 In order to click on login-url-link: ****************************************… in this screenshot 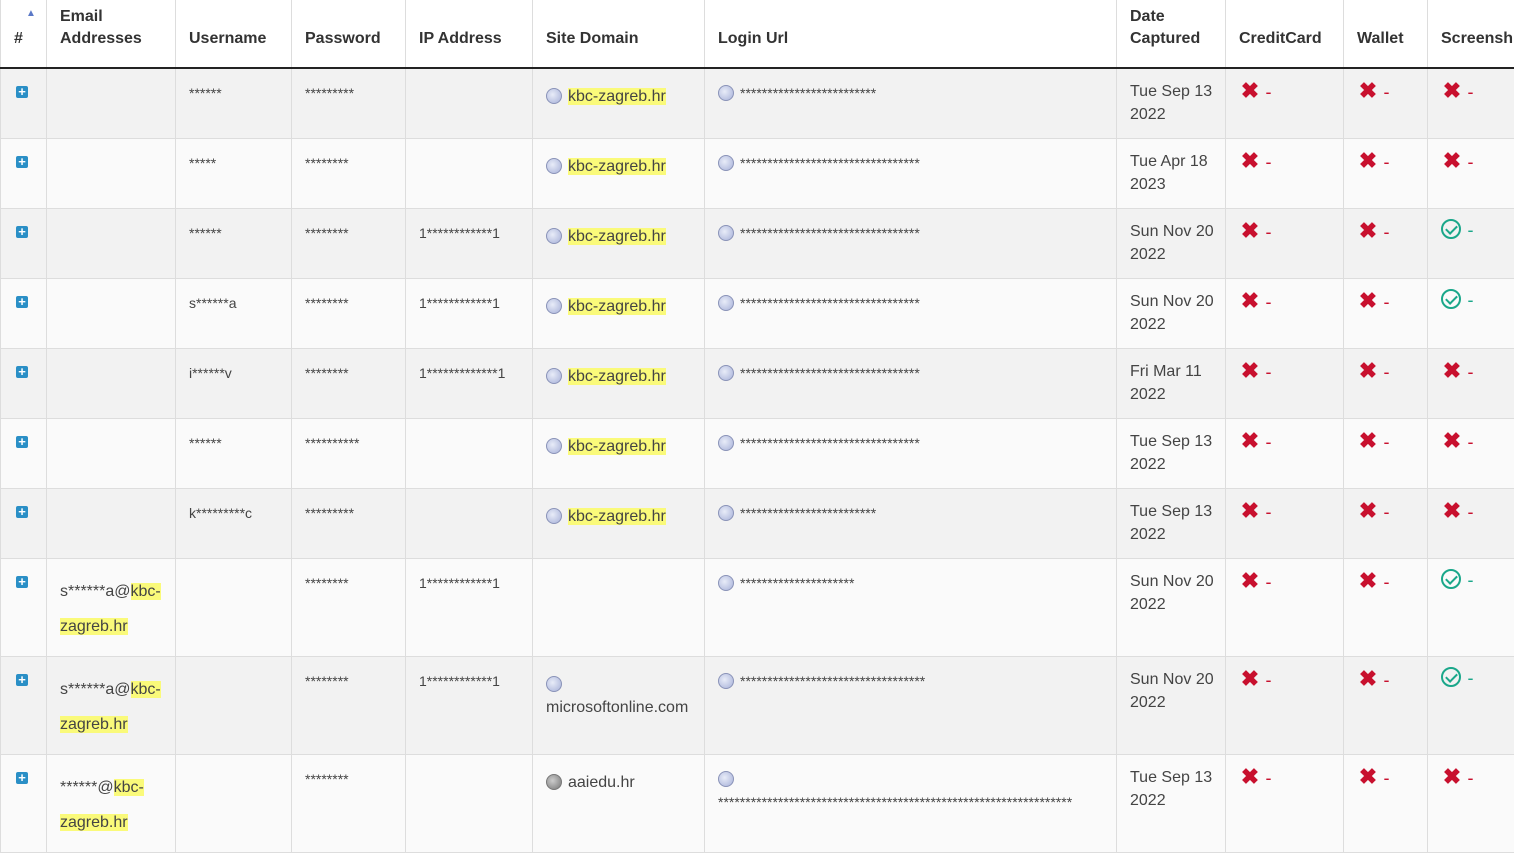, I will do `click(895, 802)`.